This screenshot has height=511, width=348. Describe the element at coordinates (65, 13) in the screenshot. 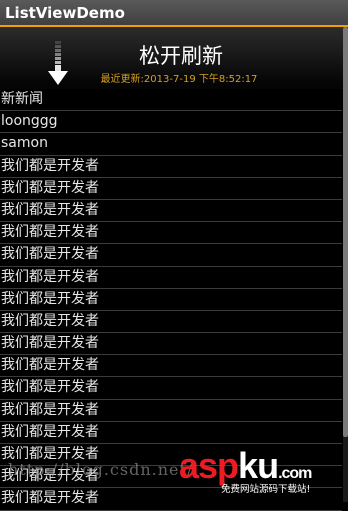

I see `app-title: ListViewDemo` at that location.